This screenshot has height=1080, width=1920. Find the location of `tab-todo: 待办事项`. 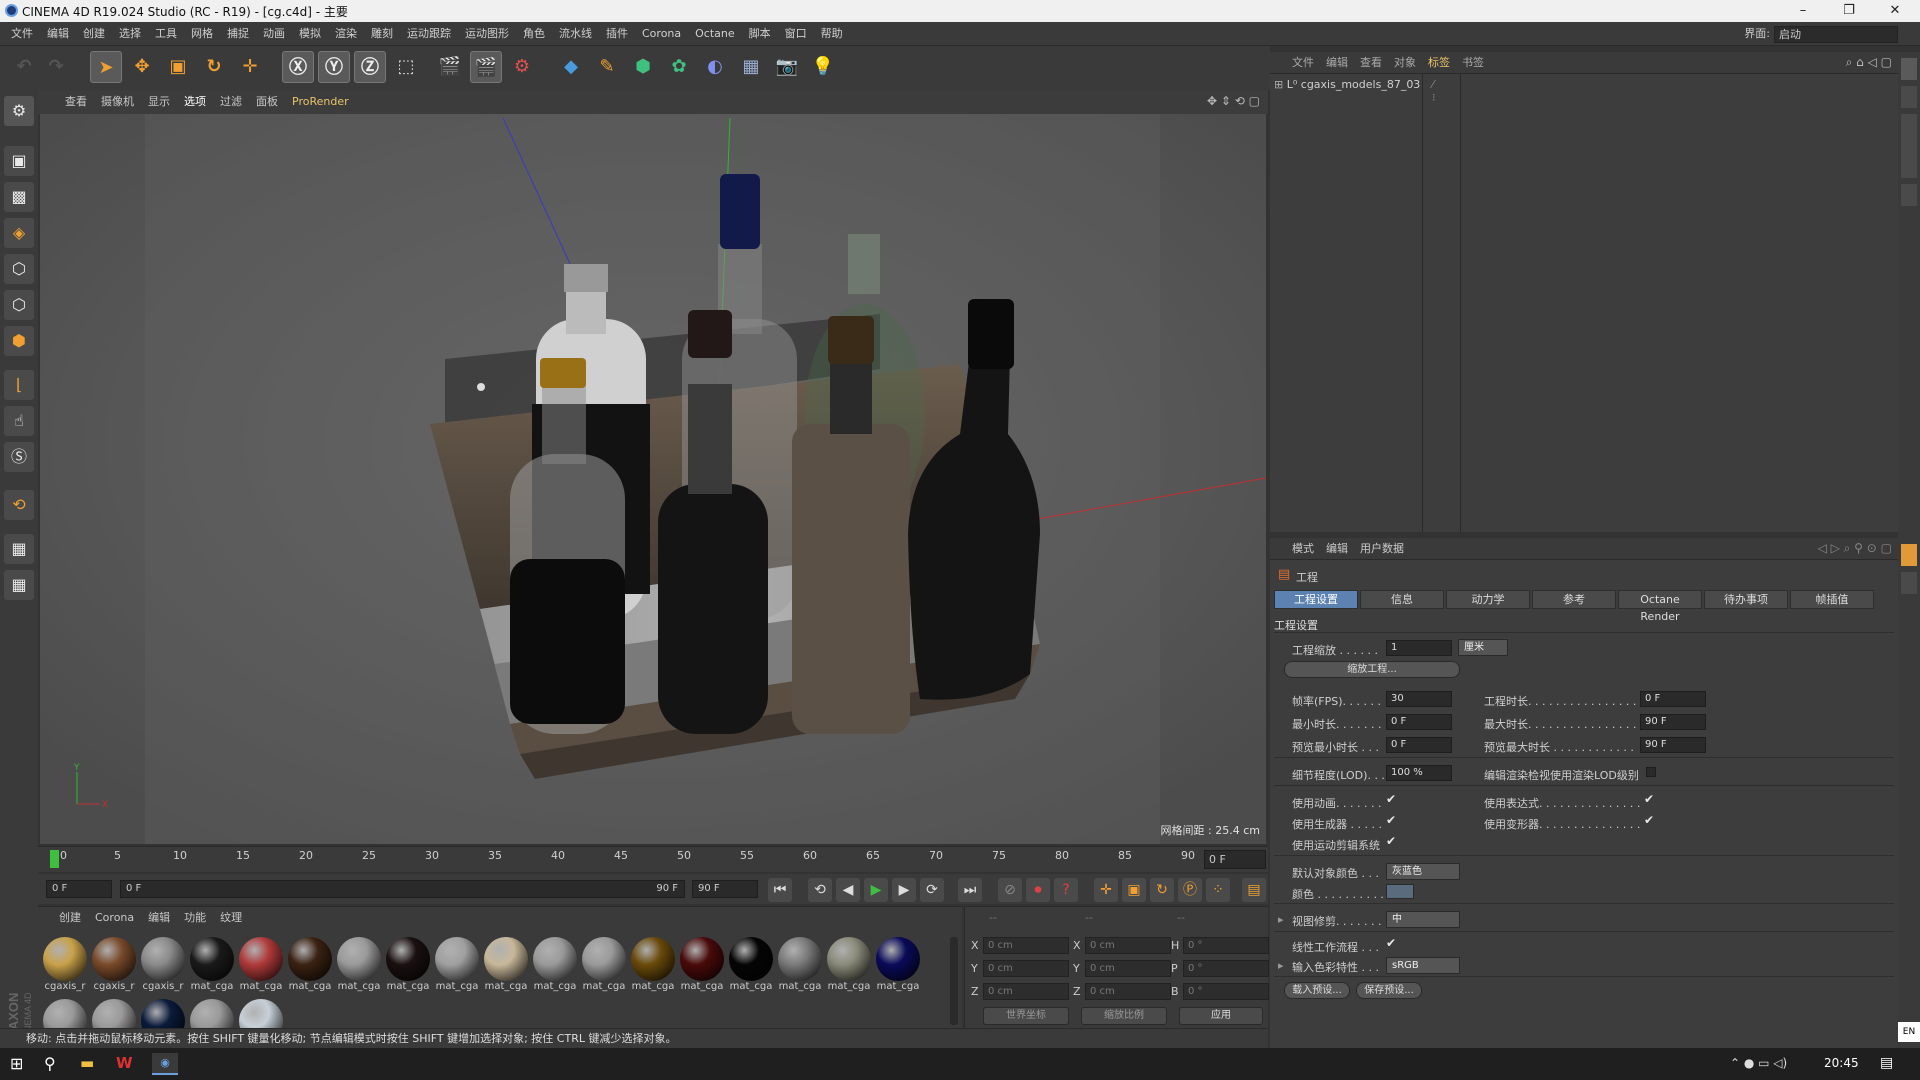

tab-todo: 待办事项 is located at coordinates (1746, 599).